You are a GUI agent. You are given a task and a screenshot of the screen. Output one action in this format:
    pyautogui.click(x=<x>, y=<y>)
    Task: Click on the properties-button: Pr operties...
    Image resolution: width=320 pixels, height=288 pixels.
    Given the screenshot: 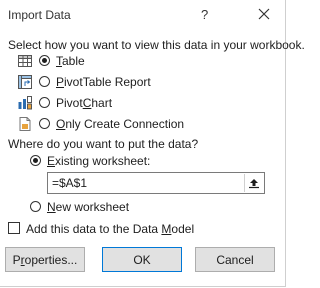 What is the action you would take?
    pyautogui.click(x=45, y=259)
    